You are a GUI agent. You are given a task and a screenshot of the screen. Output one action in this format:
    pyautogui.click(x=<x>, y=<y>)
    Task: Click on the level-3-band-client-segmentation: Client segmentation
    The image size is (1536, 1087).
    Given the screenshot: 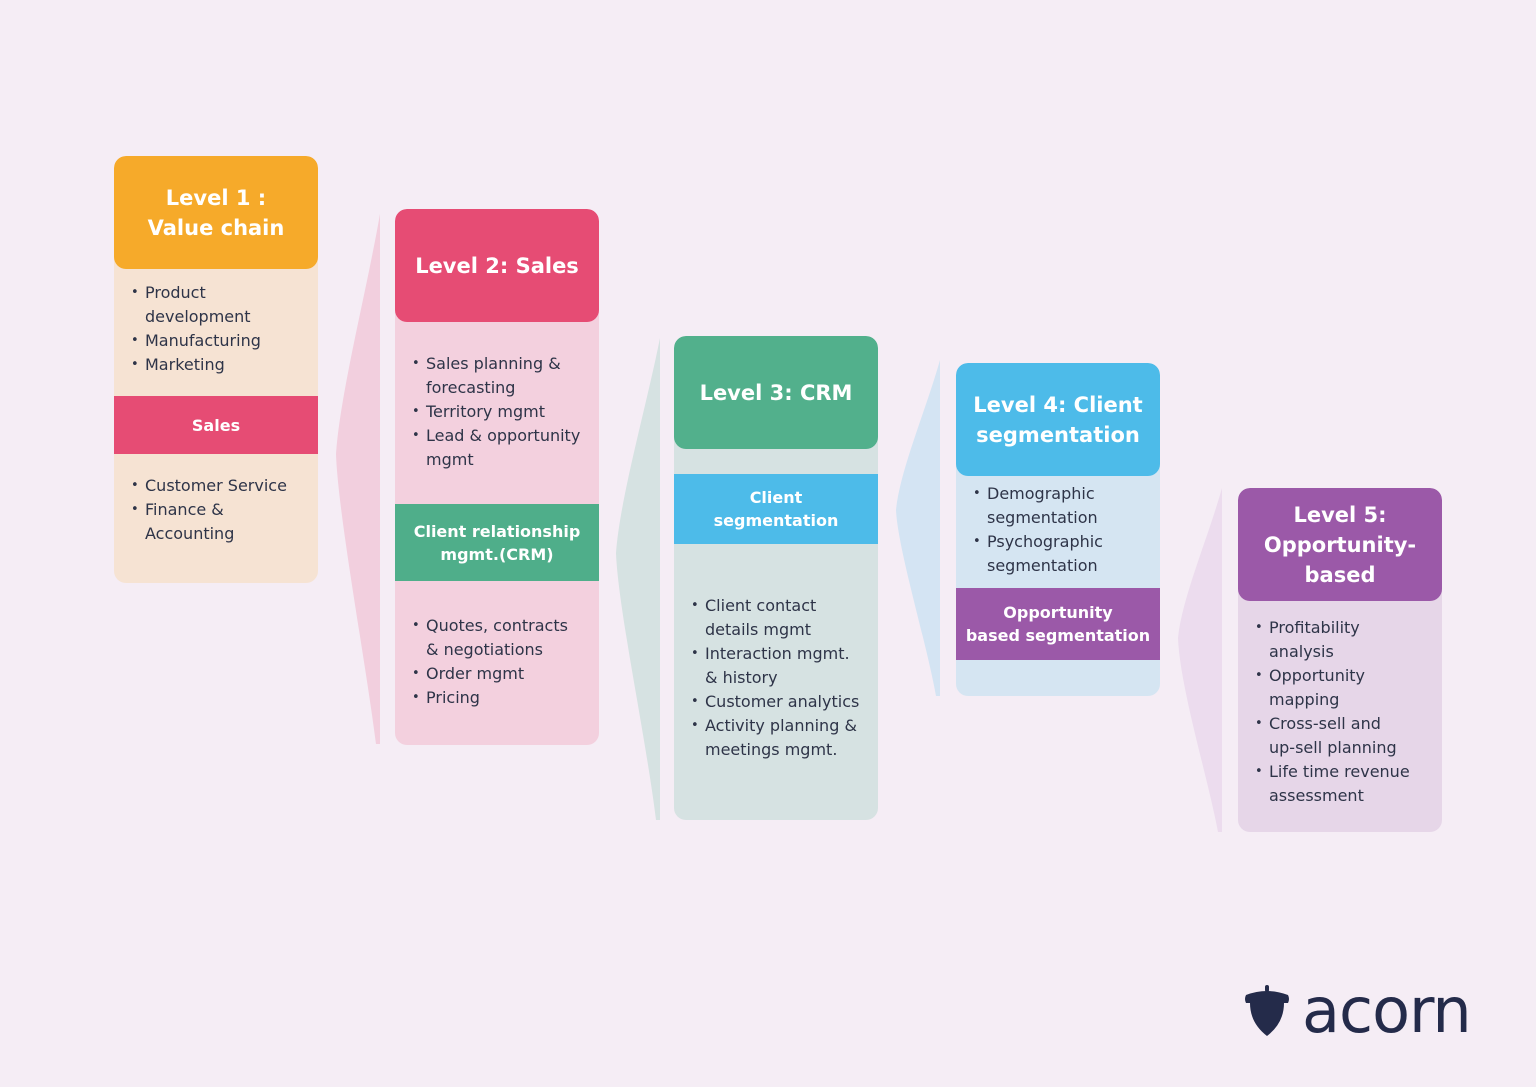 What is the action you would take?
    pyautogui.click(x=776, y=509)
    